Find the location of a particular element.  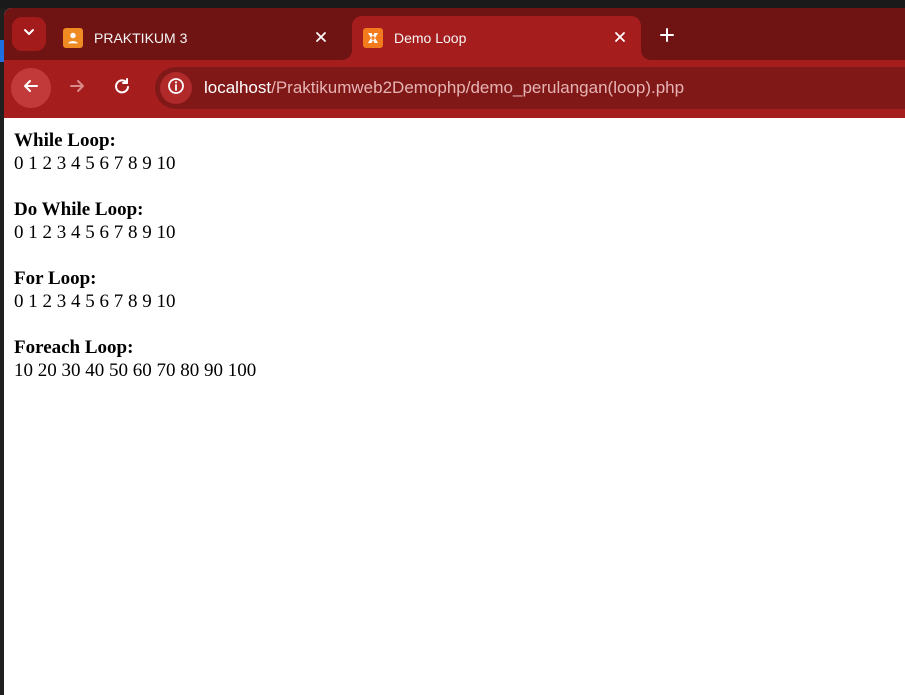

while-loop-section: While Loop: 0 1 2 3 4 5 6 7 8 9 10 is located at coordinates (454, 152).